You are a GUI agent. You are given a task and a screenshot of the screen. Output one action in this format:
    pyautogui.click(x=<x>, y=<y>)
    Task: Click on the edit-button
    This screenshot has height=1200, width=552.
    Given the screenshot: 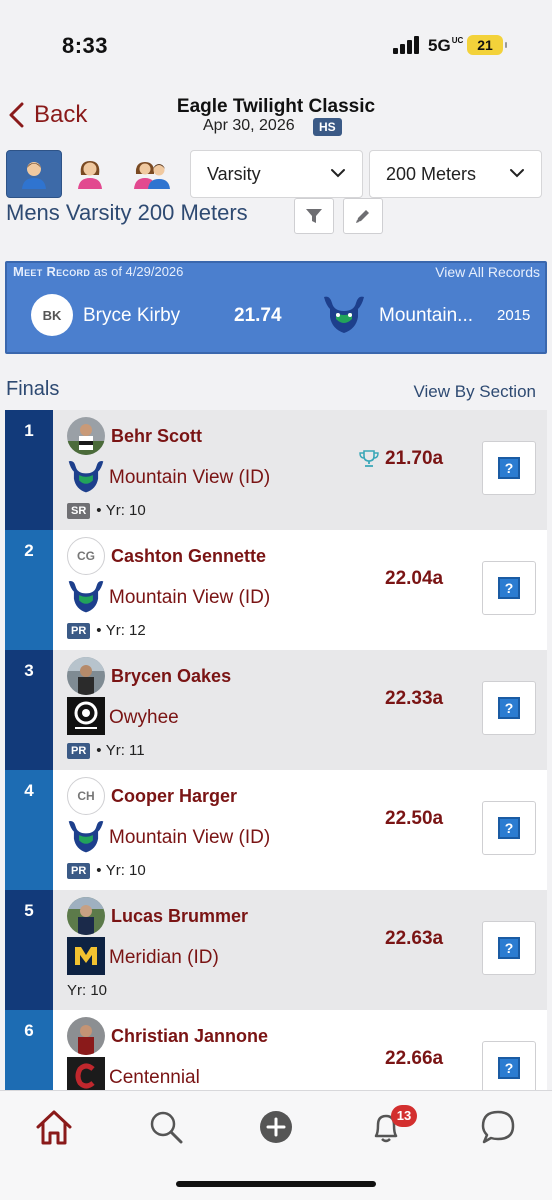 What is the action you would take?
    pyautogui.click(x=363, y=216)
    